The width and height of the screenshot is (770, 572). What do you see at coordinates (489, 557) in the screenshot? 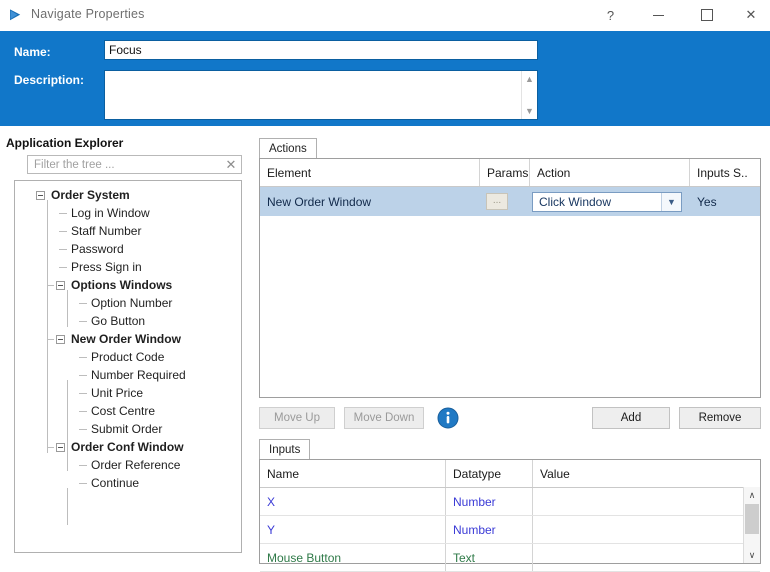
I see `cell-input-datatype: Text` at bounding box center [489, 557].